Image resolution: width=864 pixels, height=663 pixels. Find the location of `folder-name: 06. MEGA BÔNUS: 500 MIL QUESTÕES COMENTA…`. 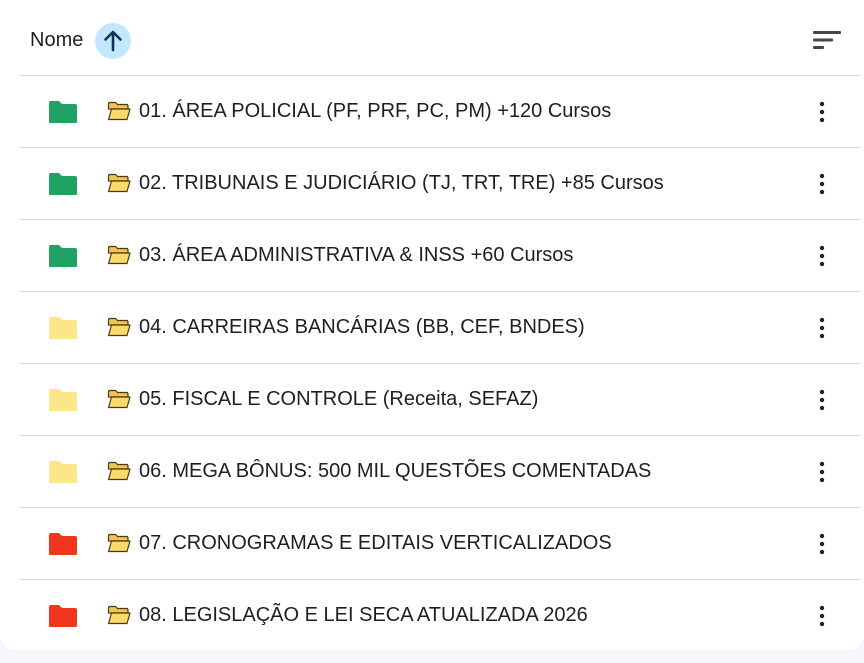

folder-name: 06. MEGA BÔNUS: 500 MIL QUESTÕES COMENTA… is located at coordinates (395, 471).